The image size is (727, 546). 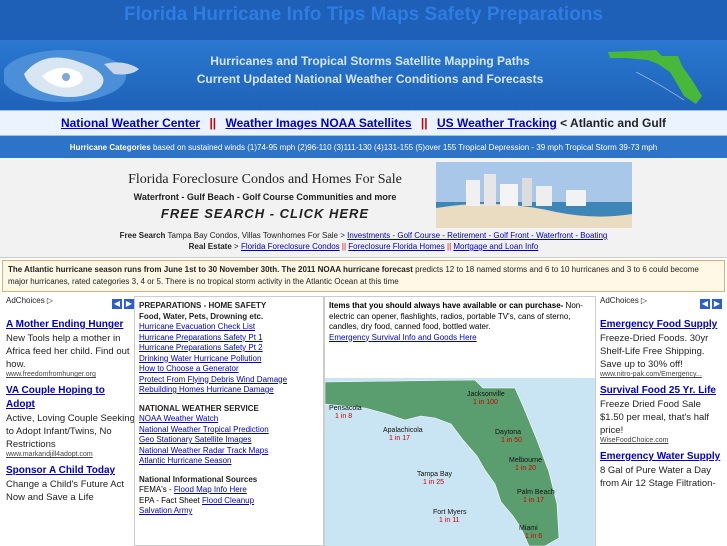 I want to click on ad-url: WiseFoodChoice.com, so click(x=662, y=440).